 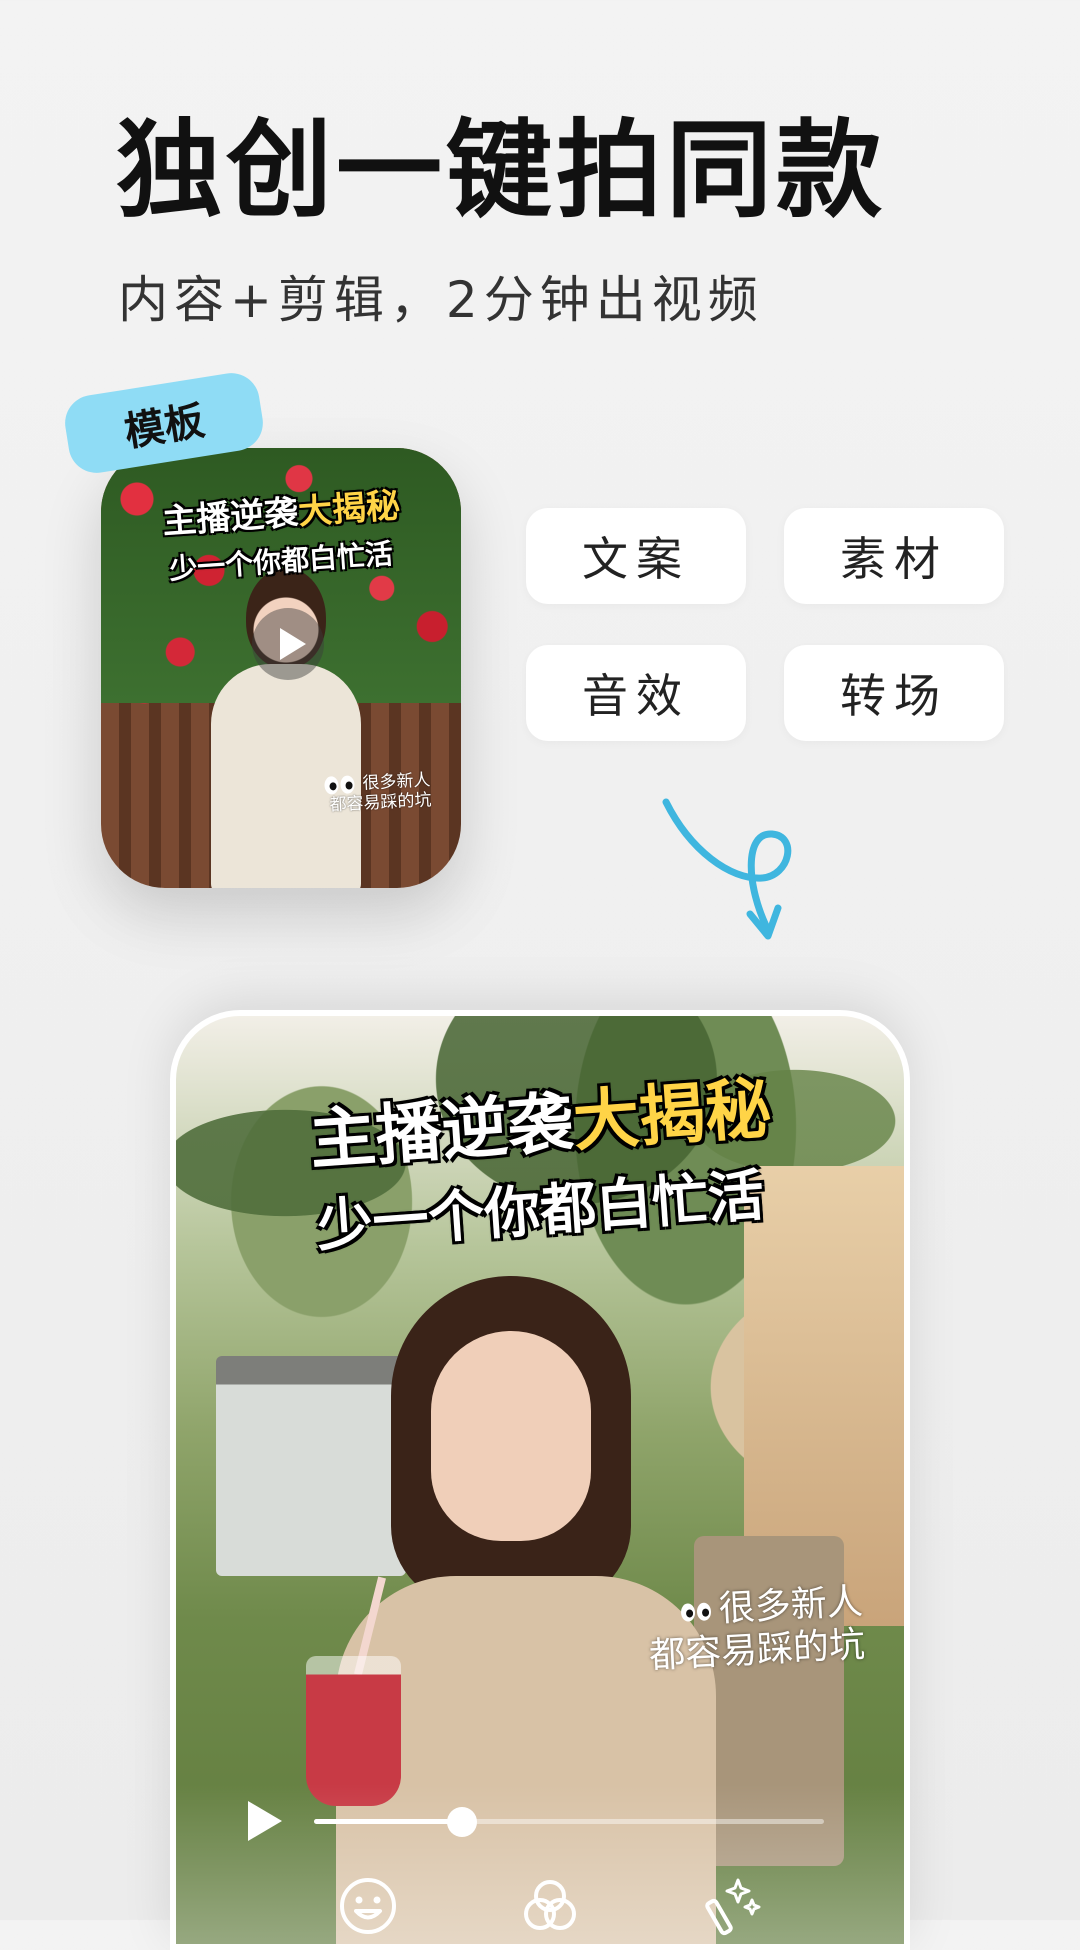 I want to click on feature-materials-button: 素材, so click(x=894, y=556).